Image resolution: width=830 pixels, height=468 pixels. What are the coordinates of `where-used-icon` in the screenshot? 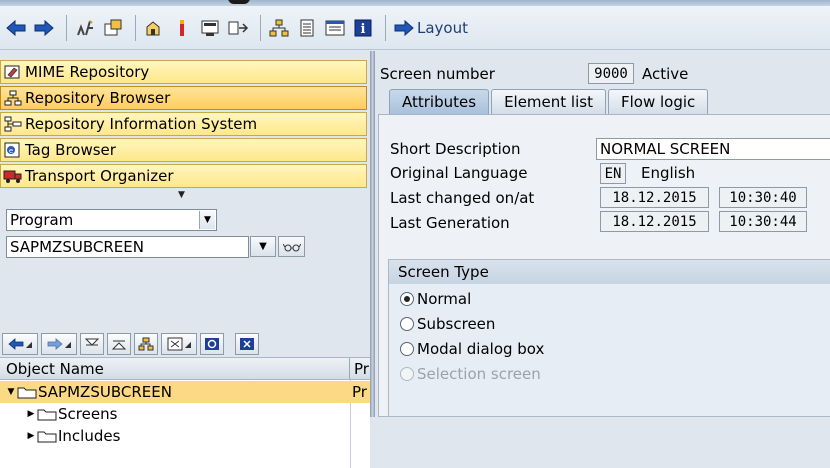 It's located at (238, 28).